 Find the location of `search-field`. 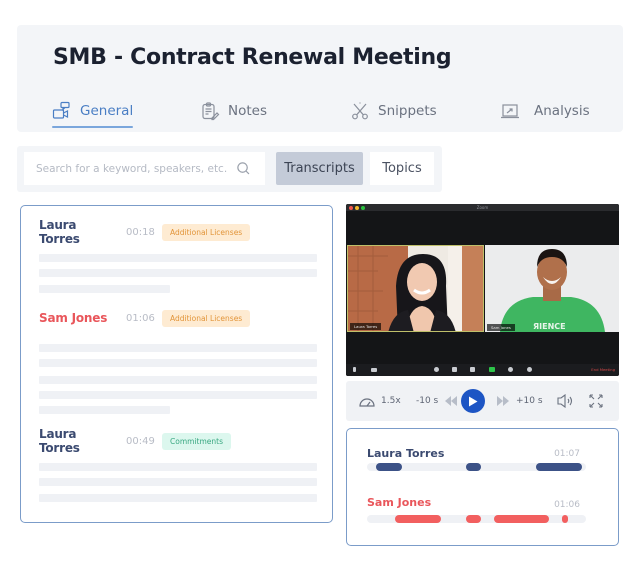

search-field is located at coordinates (144, 168).